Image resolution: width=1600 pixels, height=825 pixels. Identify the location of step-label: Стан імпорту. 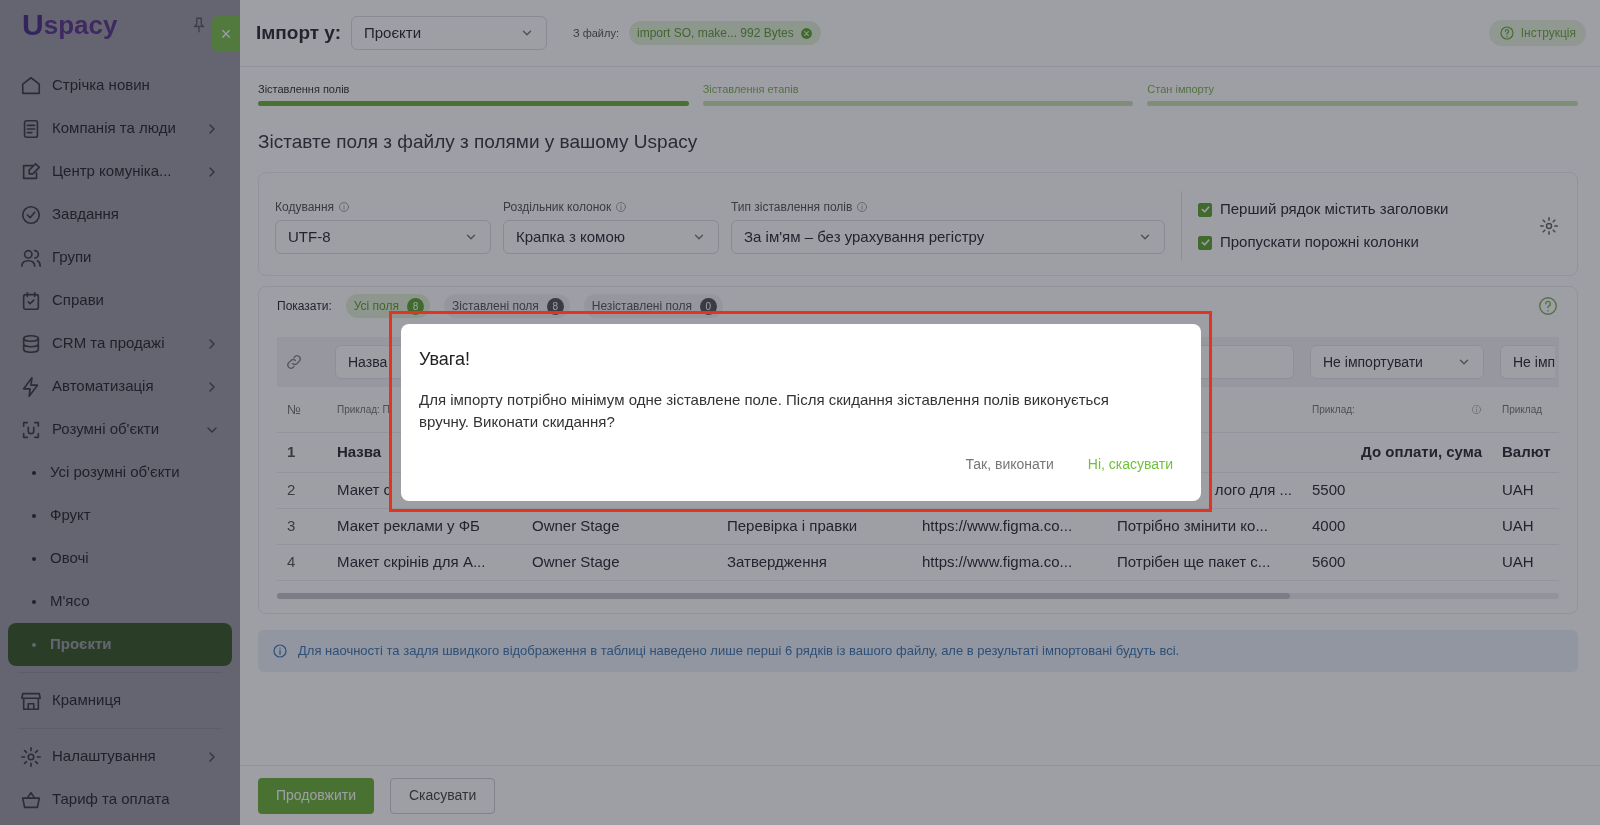
(1362, 89).